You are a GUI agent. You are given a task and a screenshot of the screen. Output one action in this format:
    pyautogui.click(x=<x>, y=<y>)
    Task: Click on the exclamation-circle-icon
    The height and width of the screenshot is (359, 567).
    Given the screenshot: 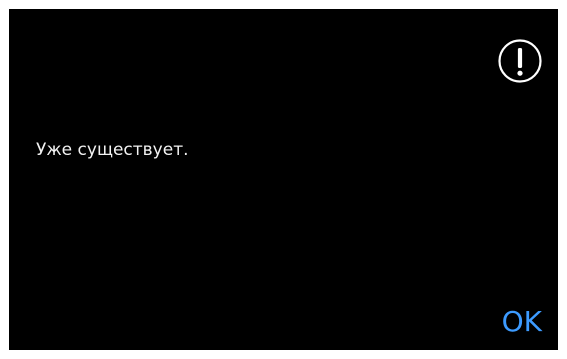 What is the action you would take?
    pyautogui.click(x=520, y=61)
    